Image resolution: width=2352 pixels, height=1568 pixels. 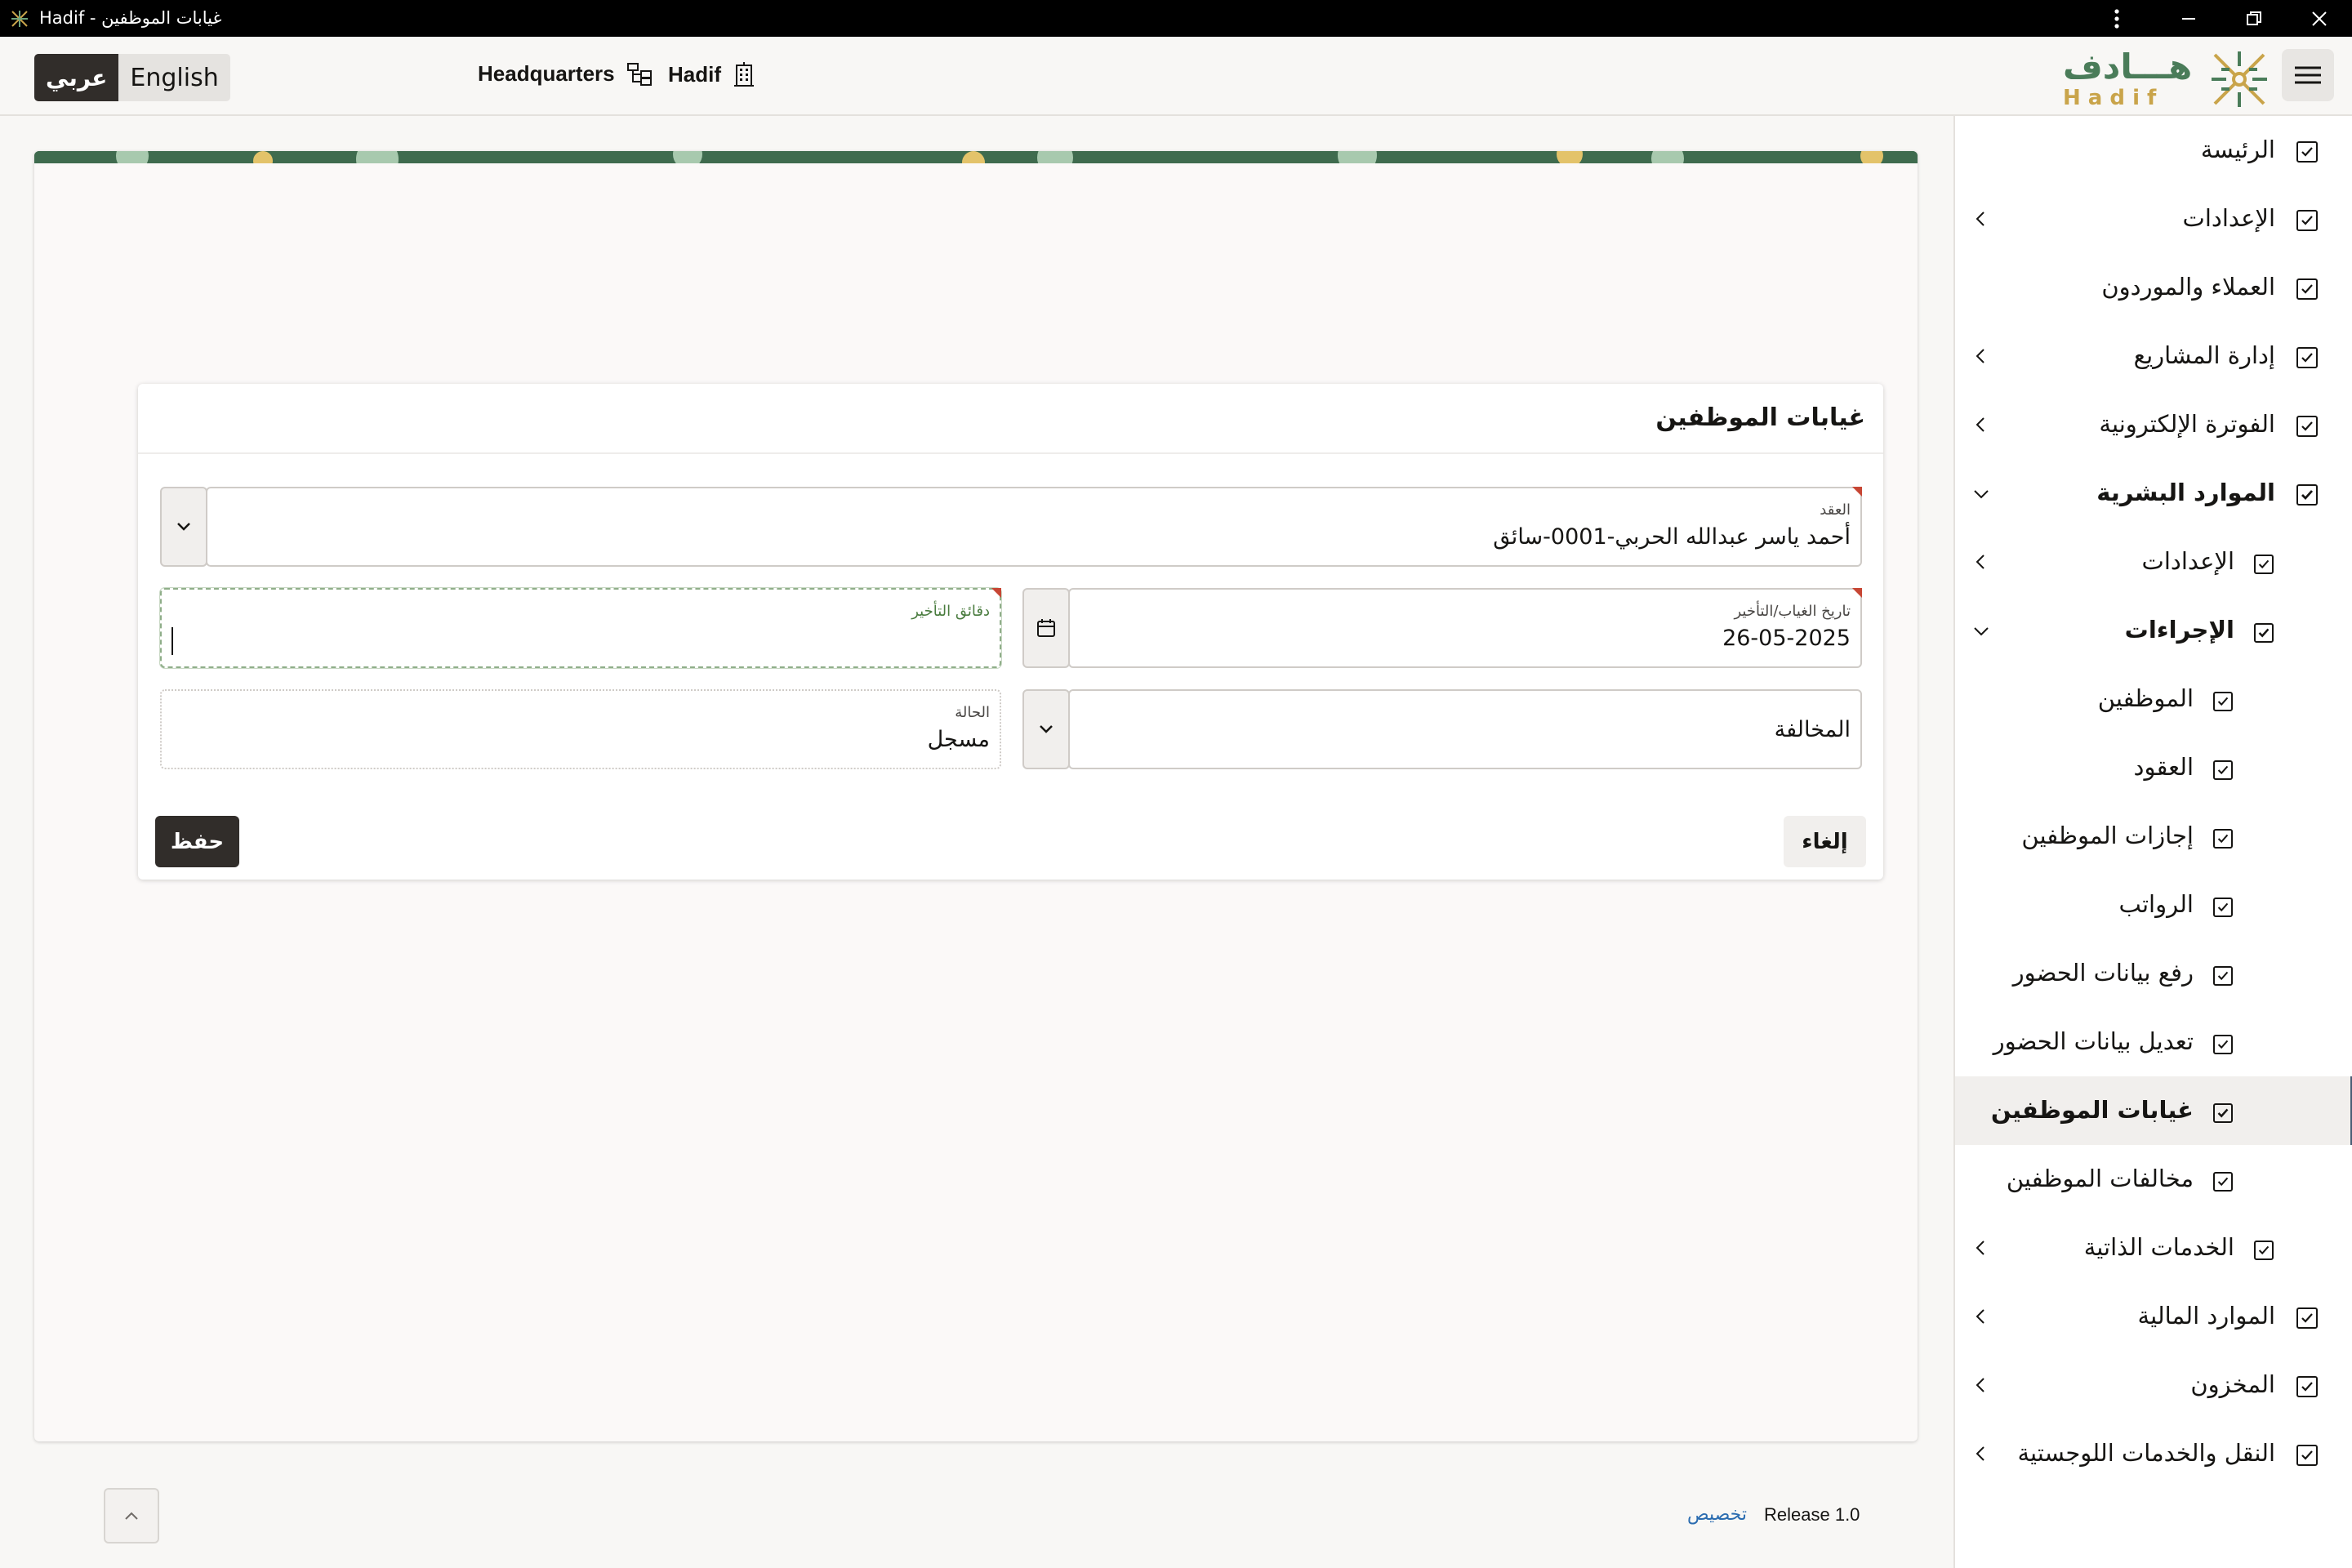 I want to click on nav-item-e-invoicing: الفوترة الإلكترونية, so click(x=2153, y=425).